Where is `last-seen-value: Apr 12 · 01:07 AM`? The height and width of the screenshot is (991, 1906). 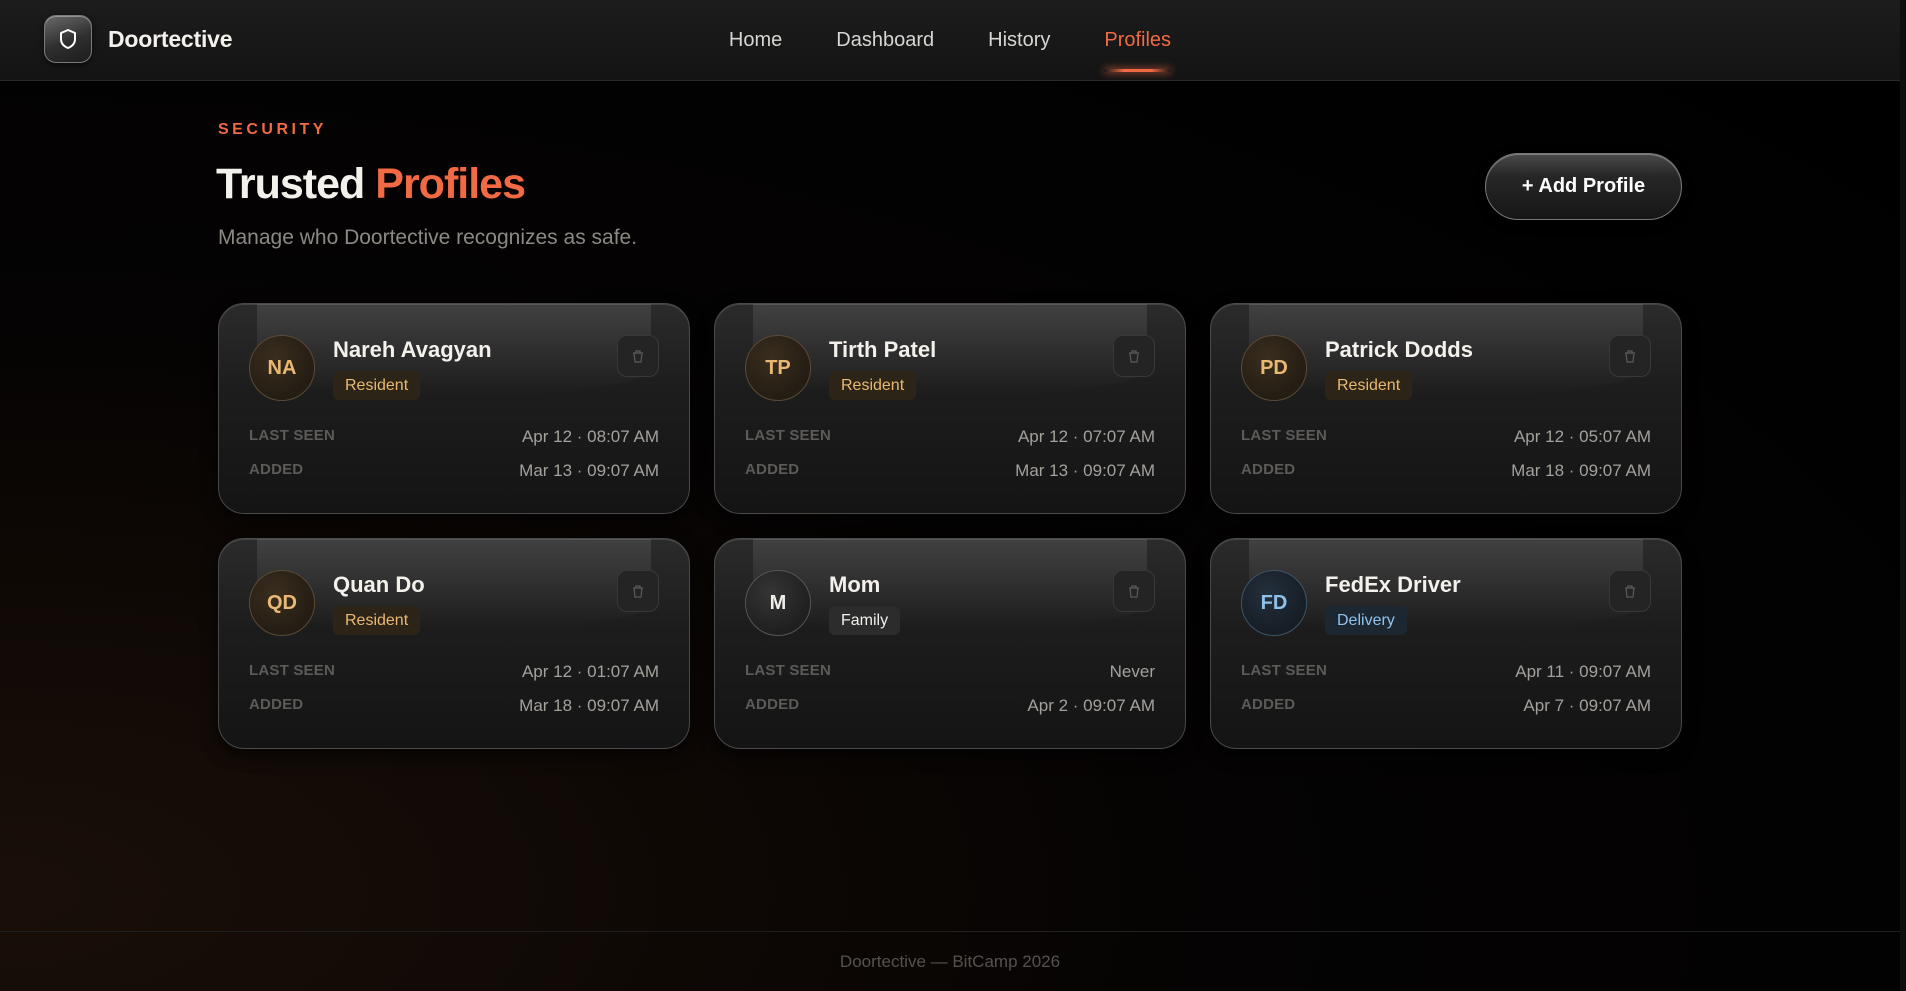
last-seen-value: Apr 12 · 01:07 AM is located at coordinates (590, 671).